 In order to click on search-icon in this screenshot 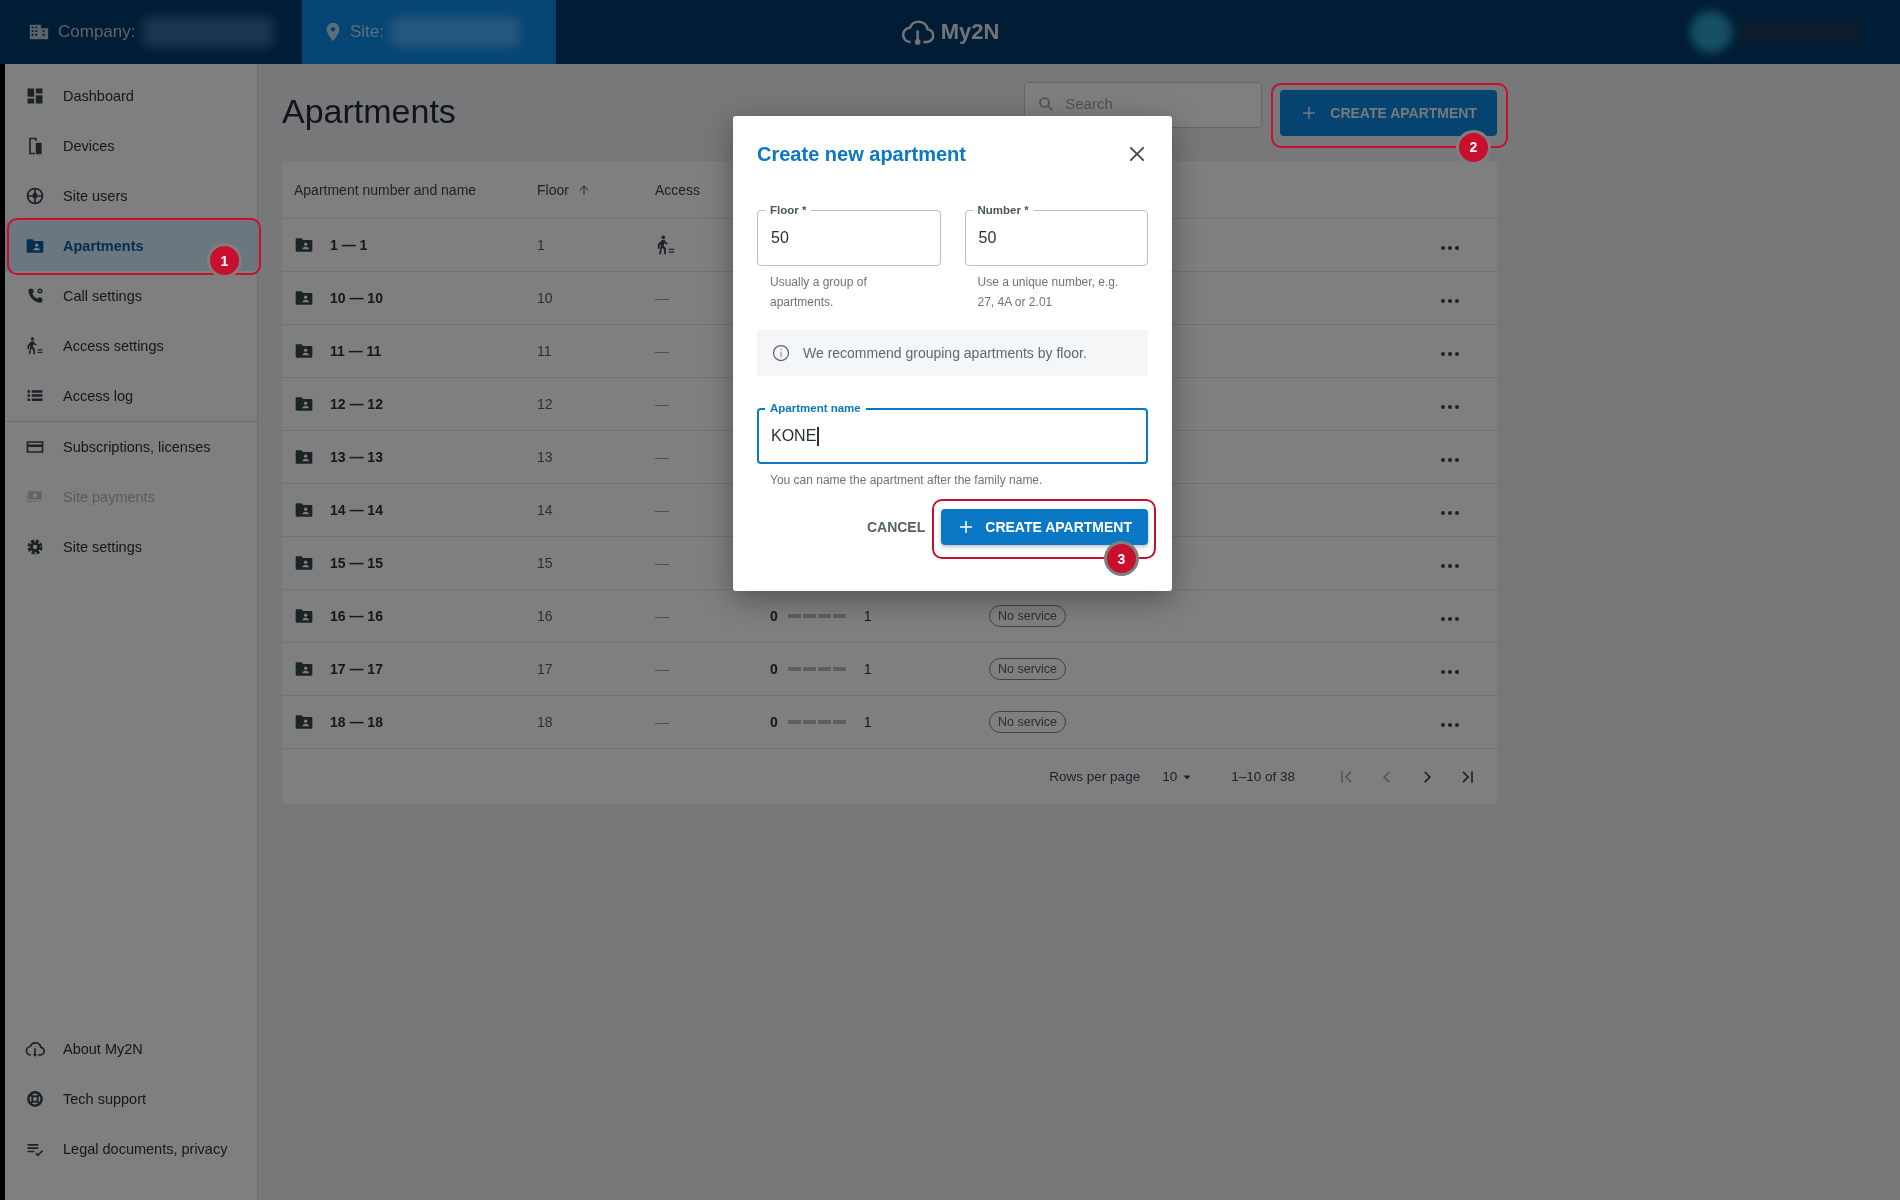, I will do `click(1046, 103)`.